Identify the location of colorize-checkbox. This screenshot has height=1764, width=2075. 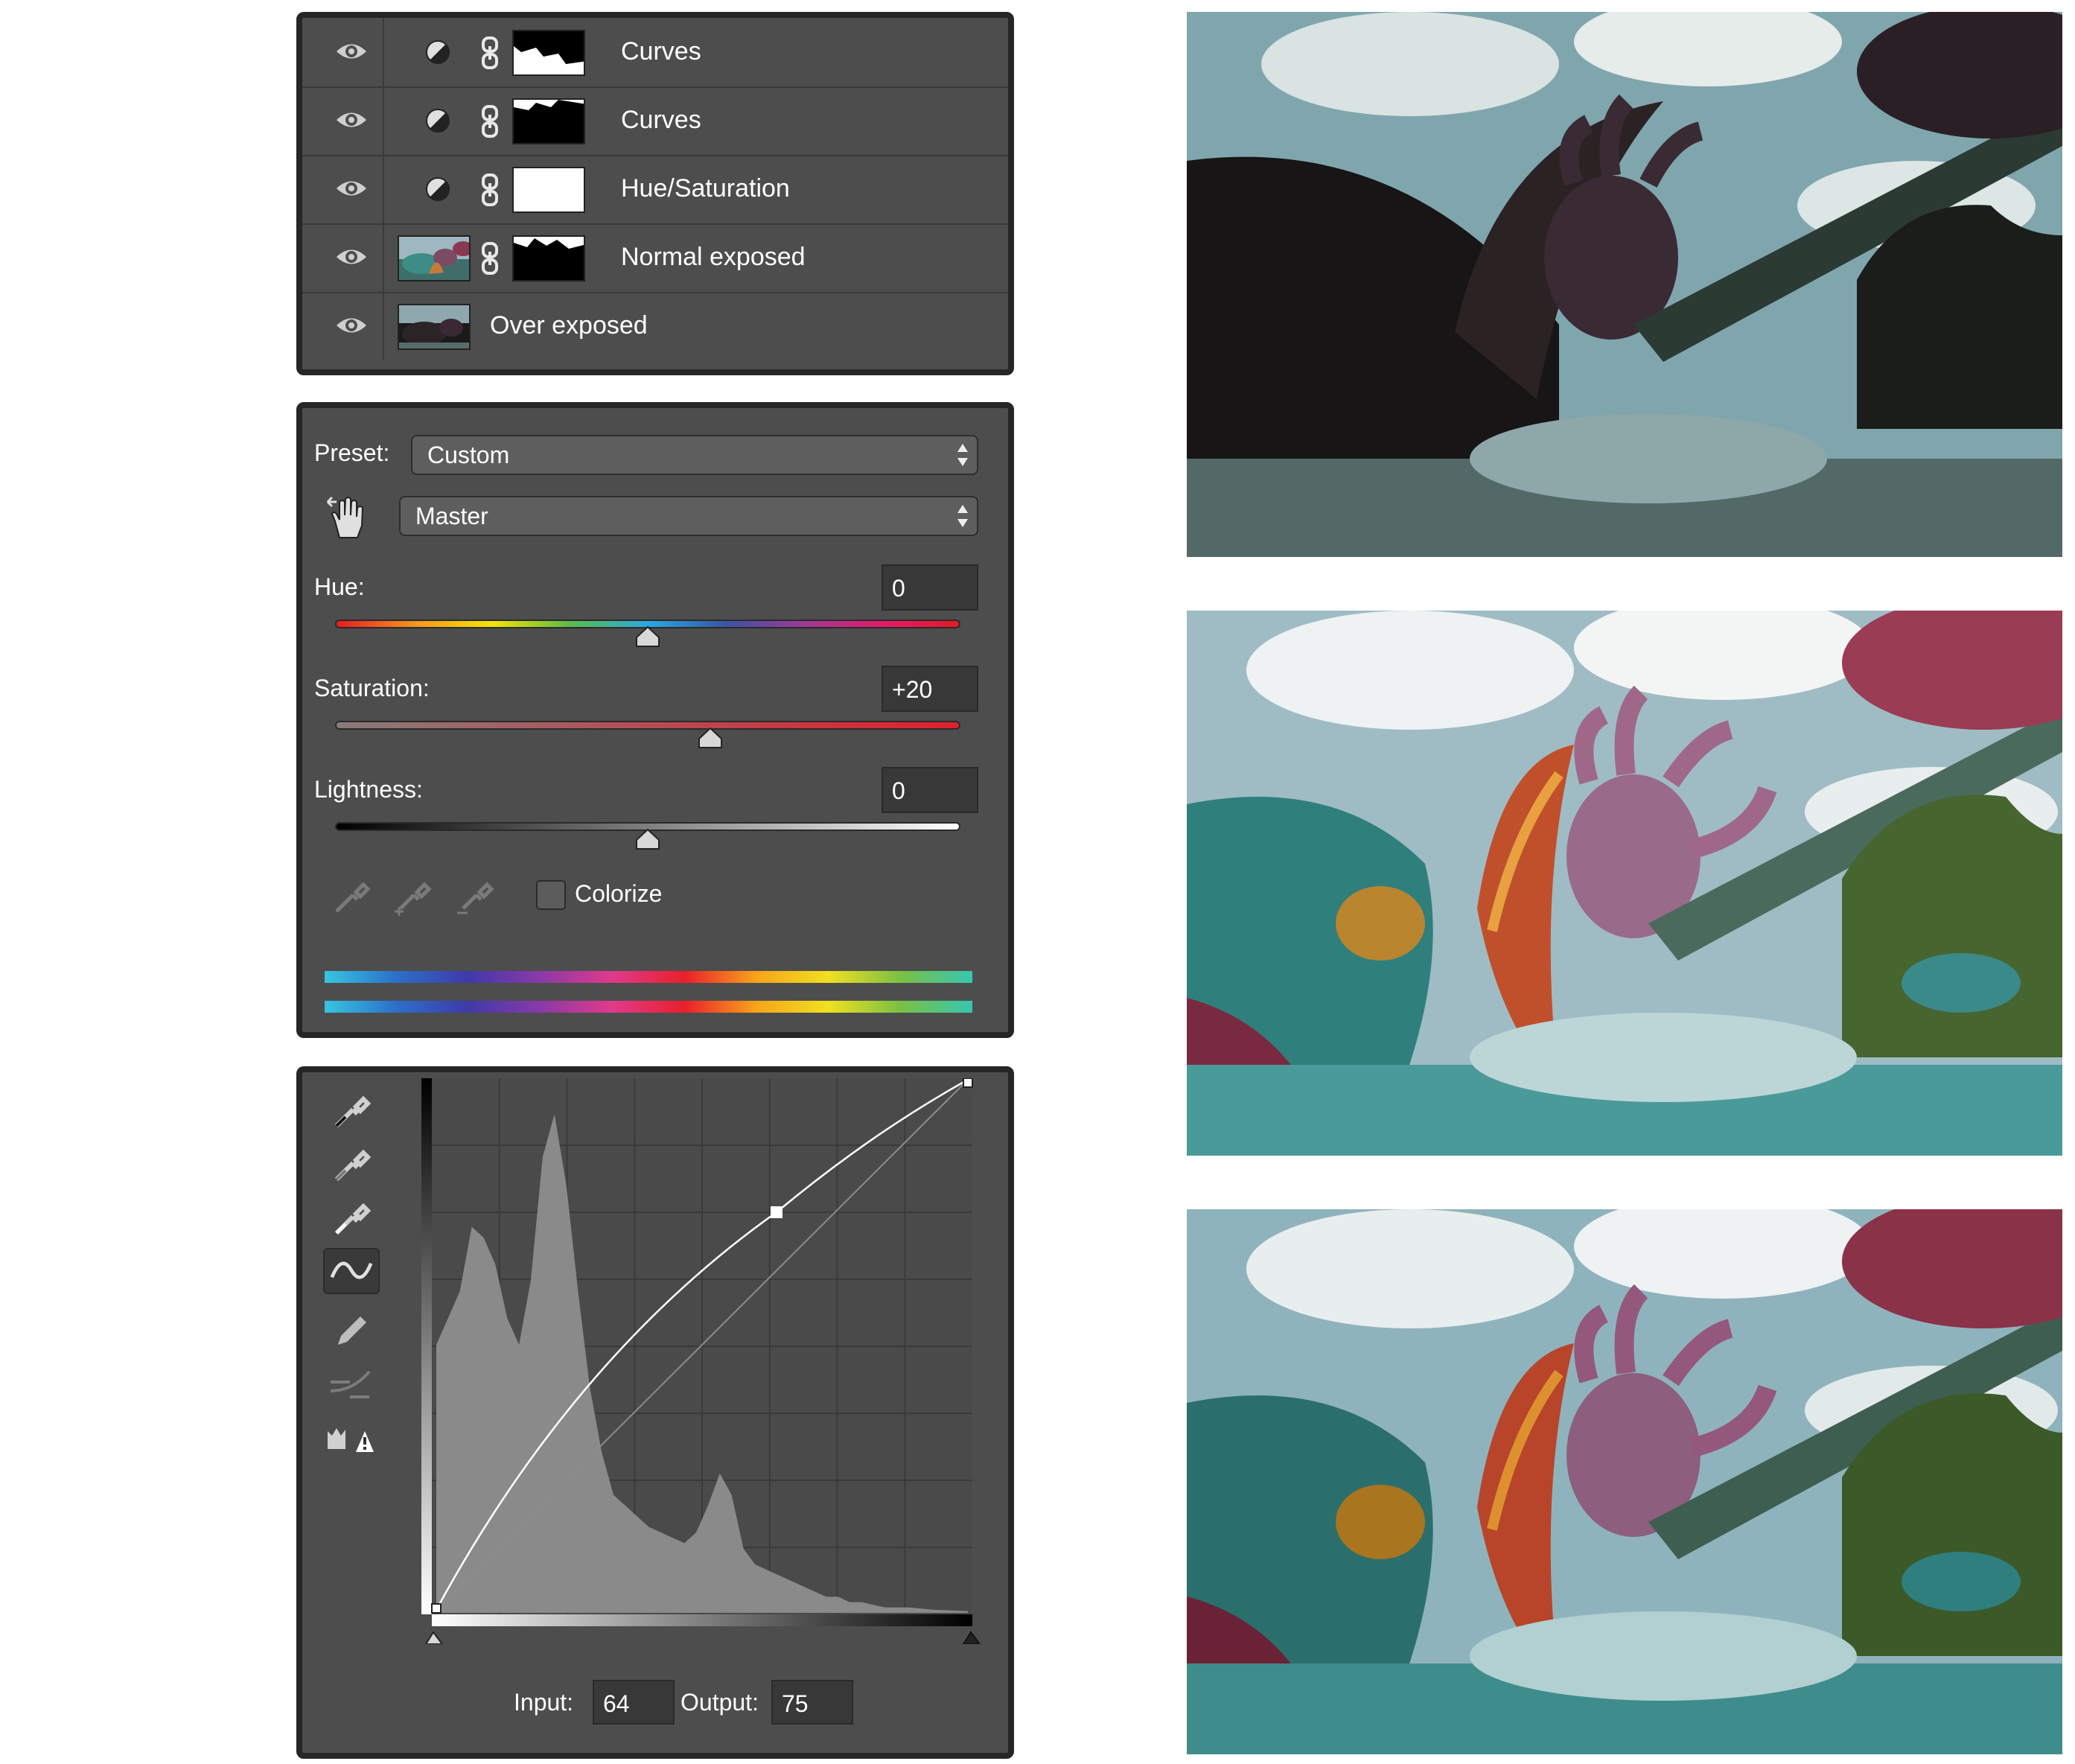
(551, 895).